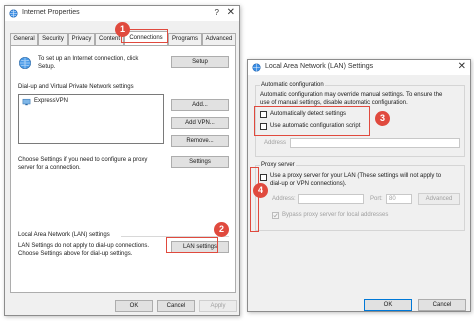  I want to click on ok-button: OK, so click(134, 306).